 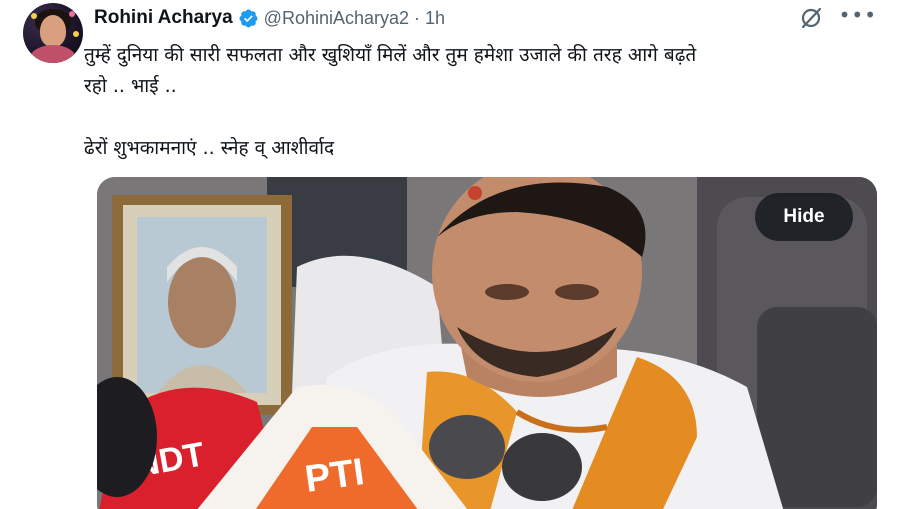 I want to click on tweet-header: Rohini Acharya @RohiniAcharya2 · 1h, so click(x=269, y=18).